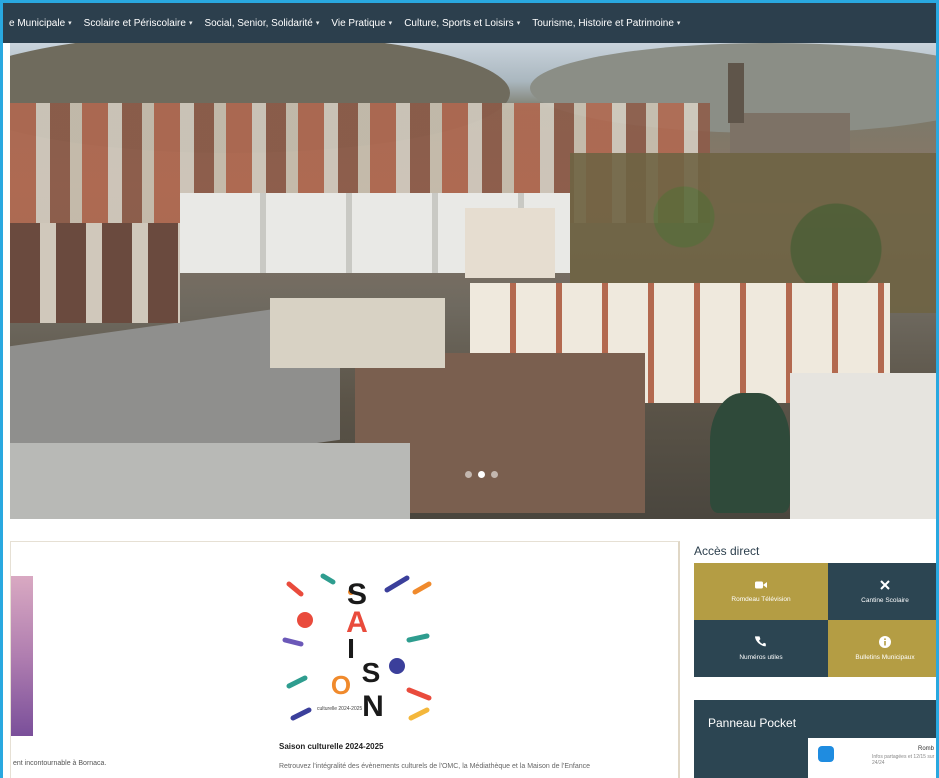  I want to click on tile-label: Numéros utiles, so click(761, 657).